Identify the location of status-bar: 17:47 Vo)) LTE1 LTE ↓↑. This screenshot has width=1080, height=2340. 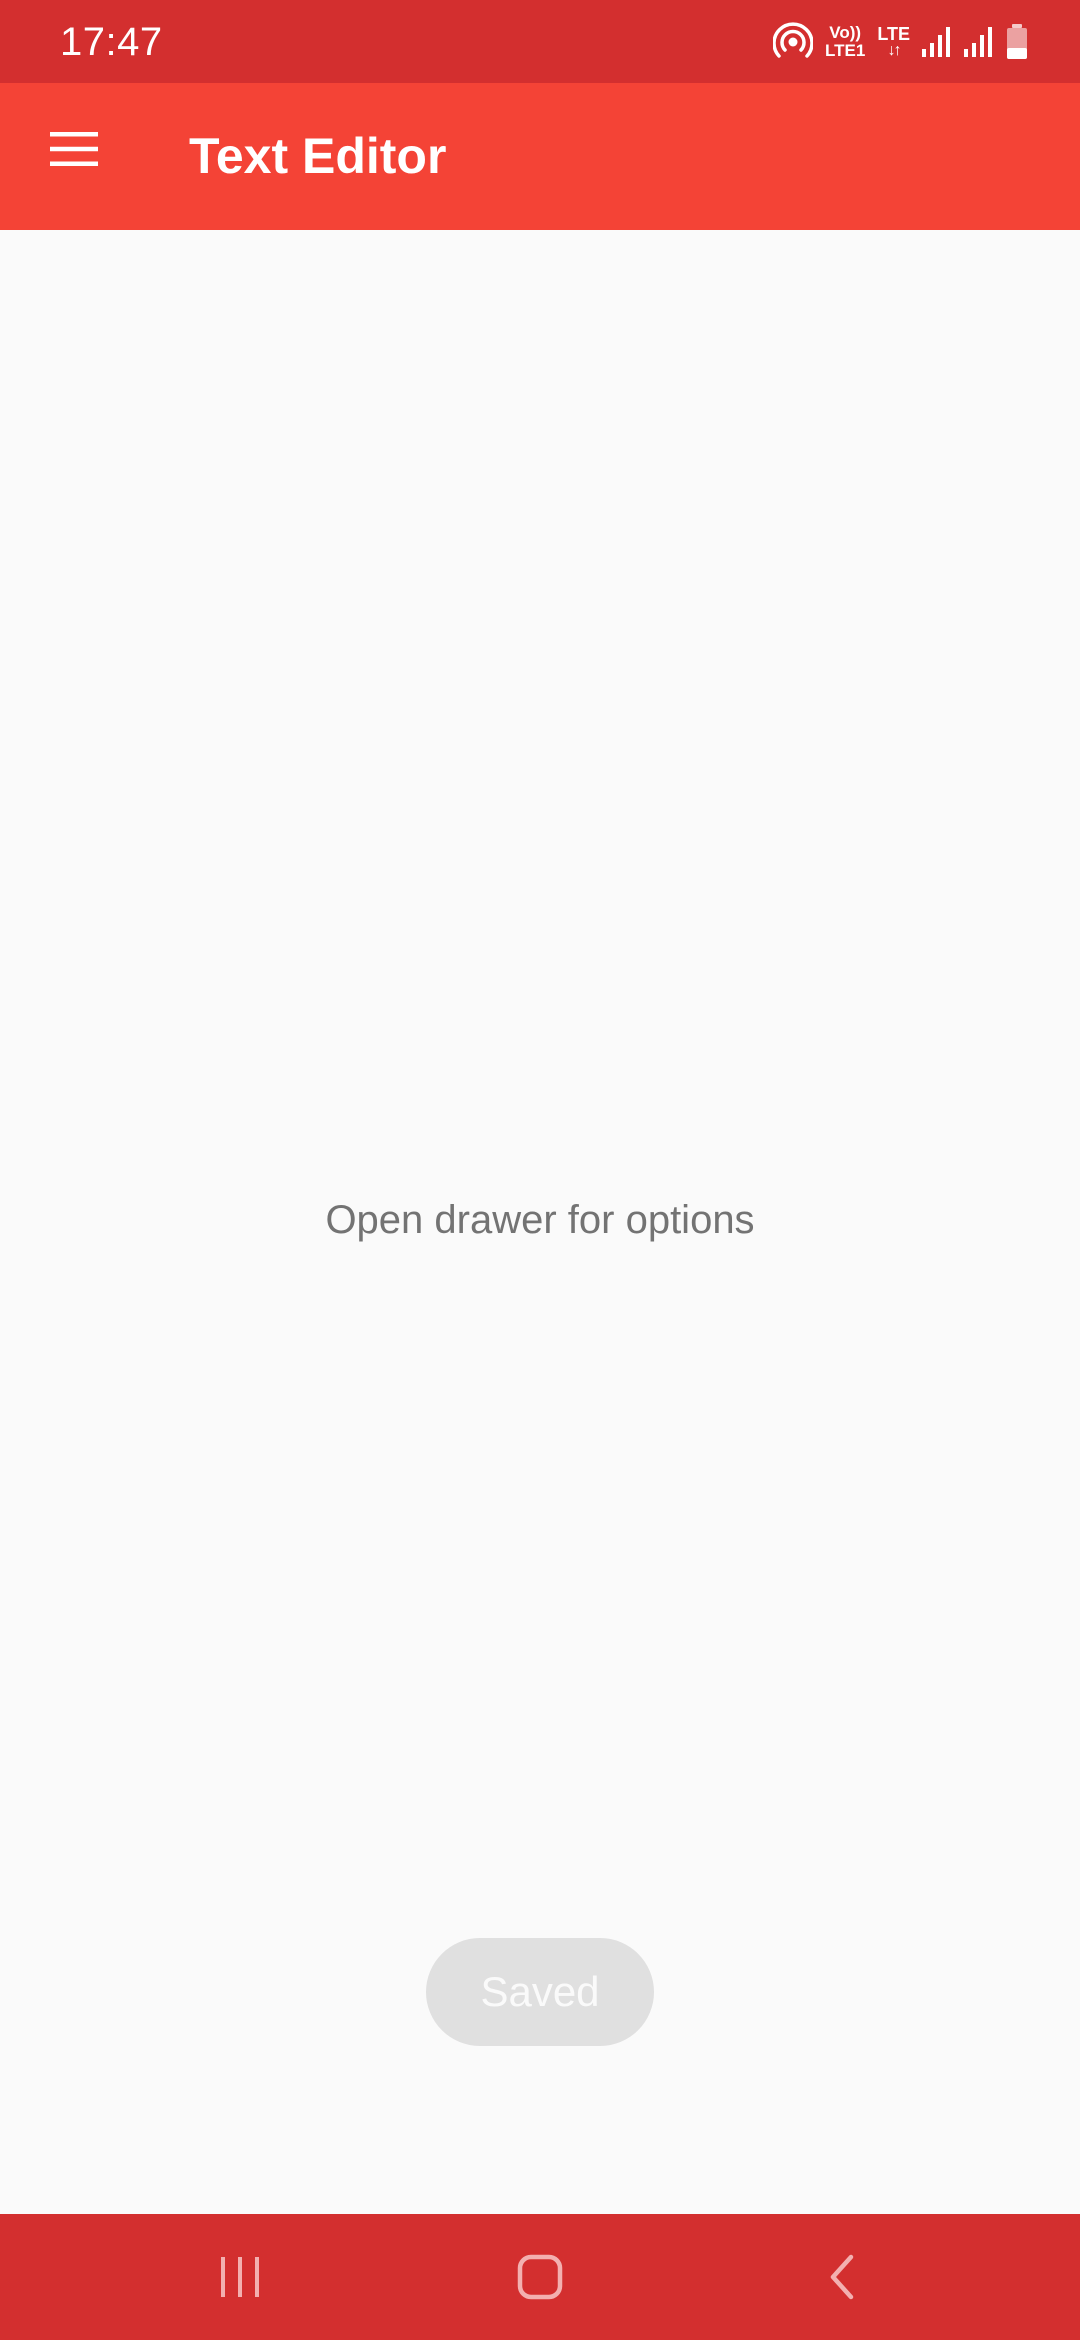
(540, 41).